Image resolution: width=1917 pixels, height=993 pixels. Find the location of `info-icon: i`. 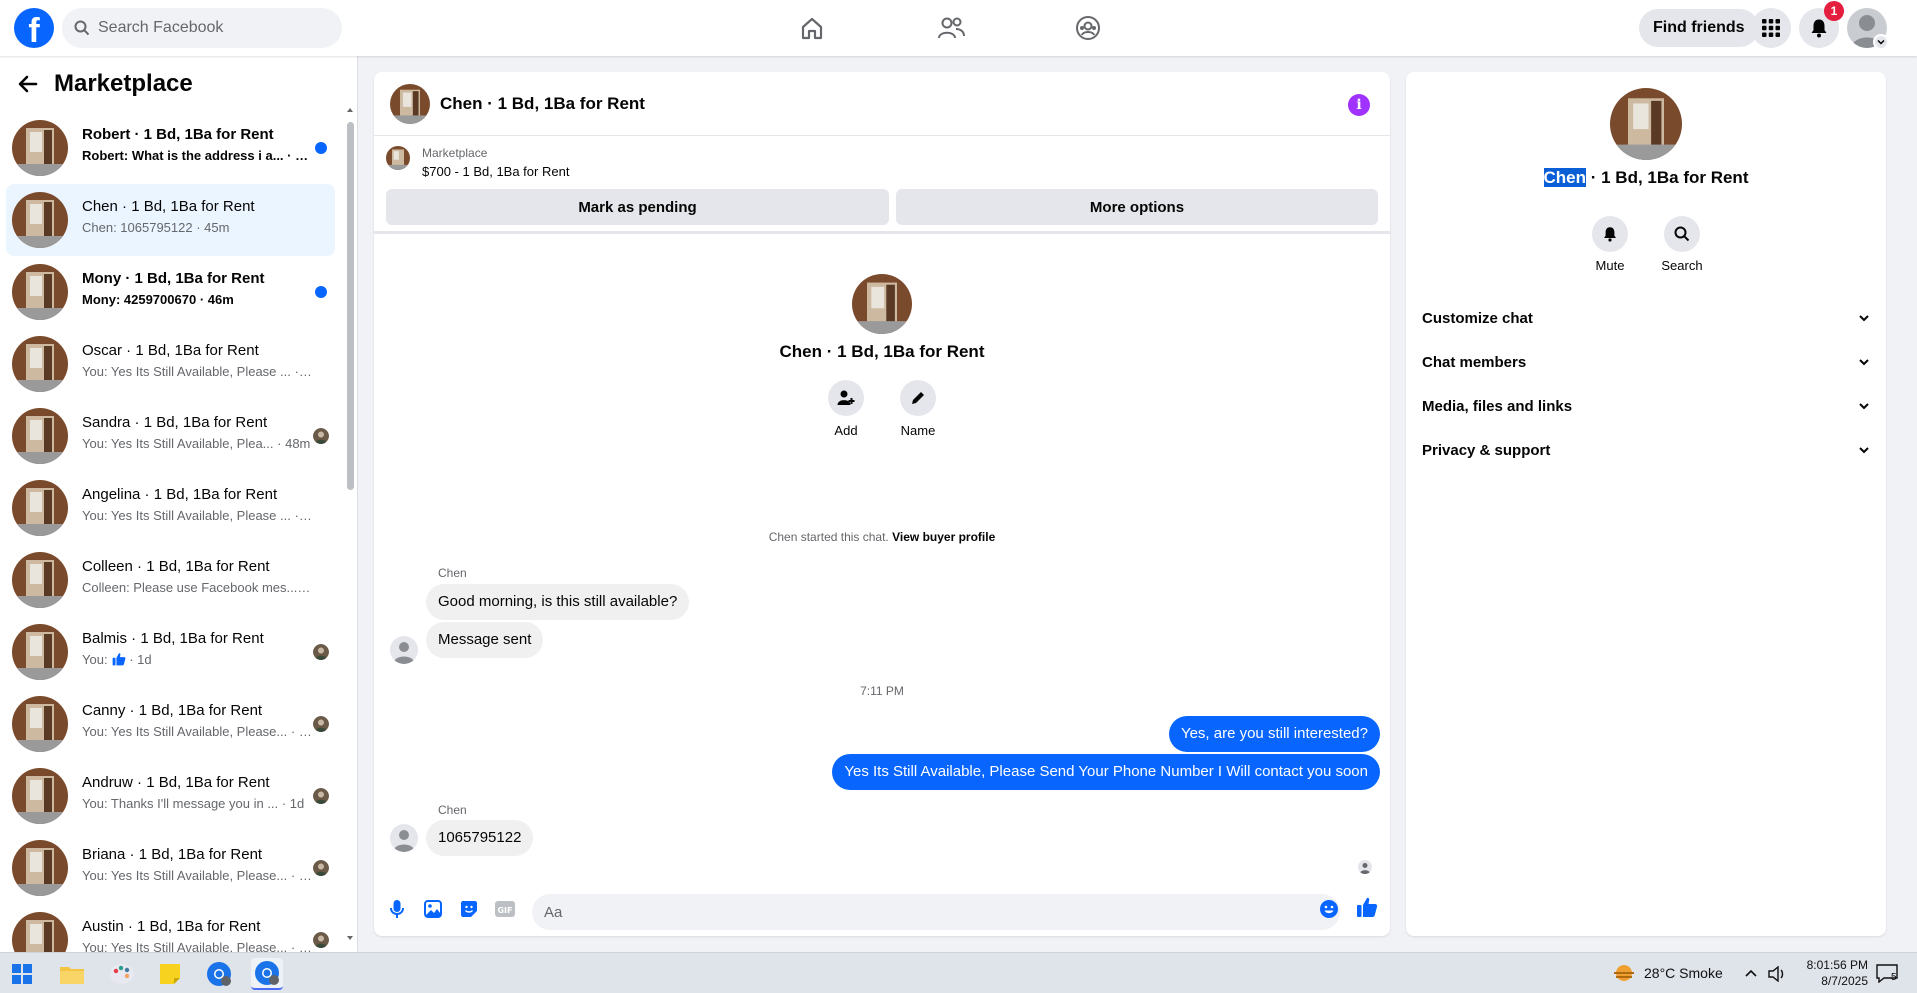

info-icon: i is located at coordinates (1359, 105).